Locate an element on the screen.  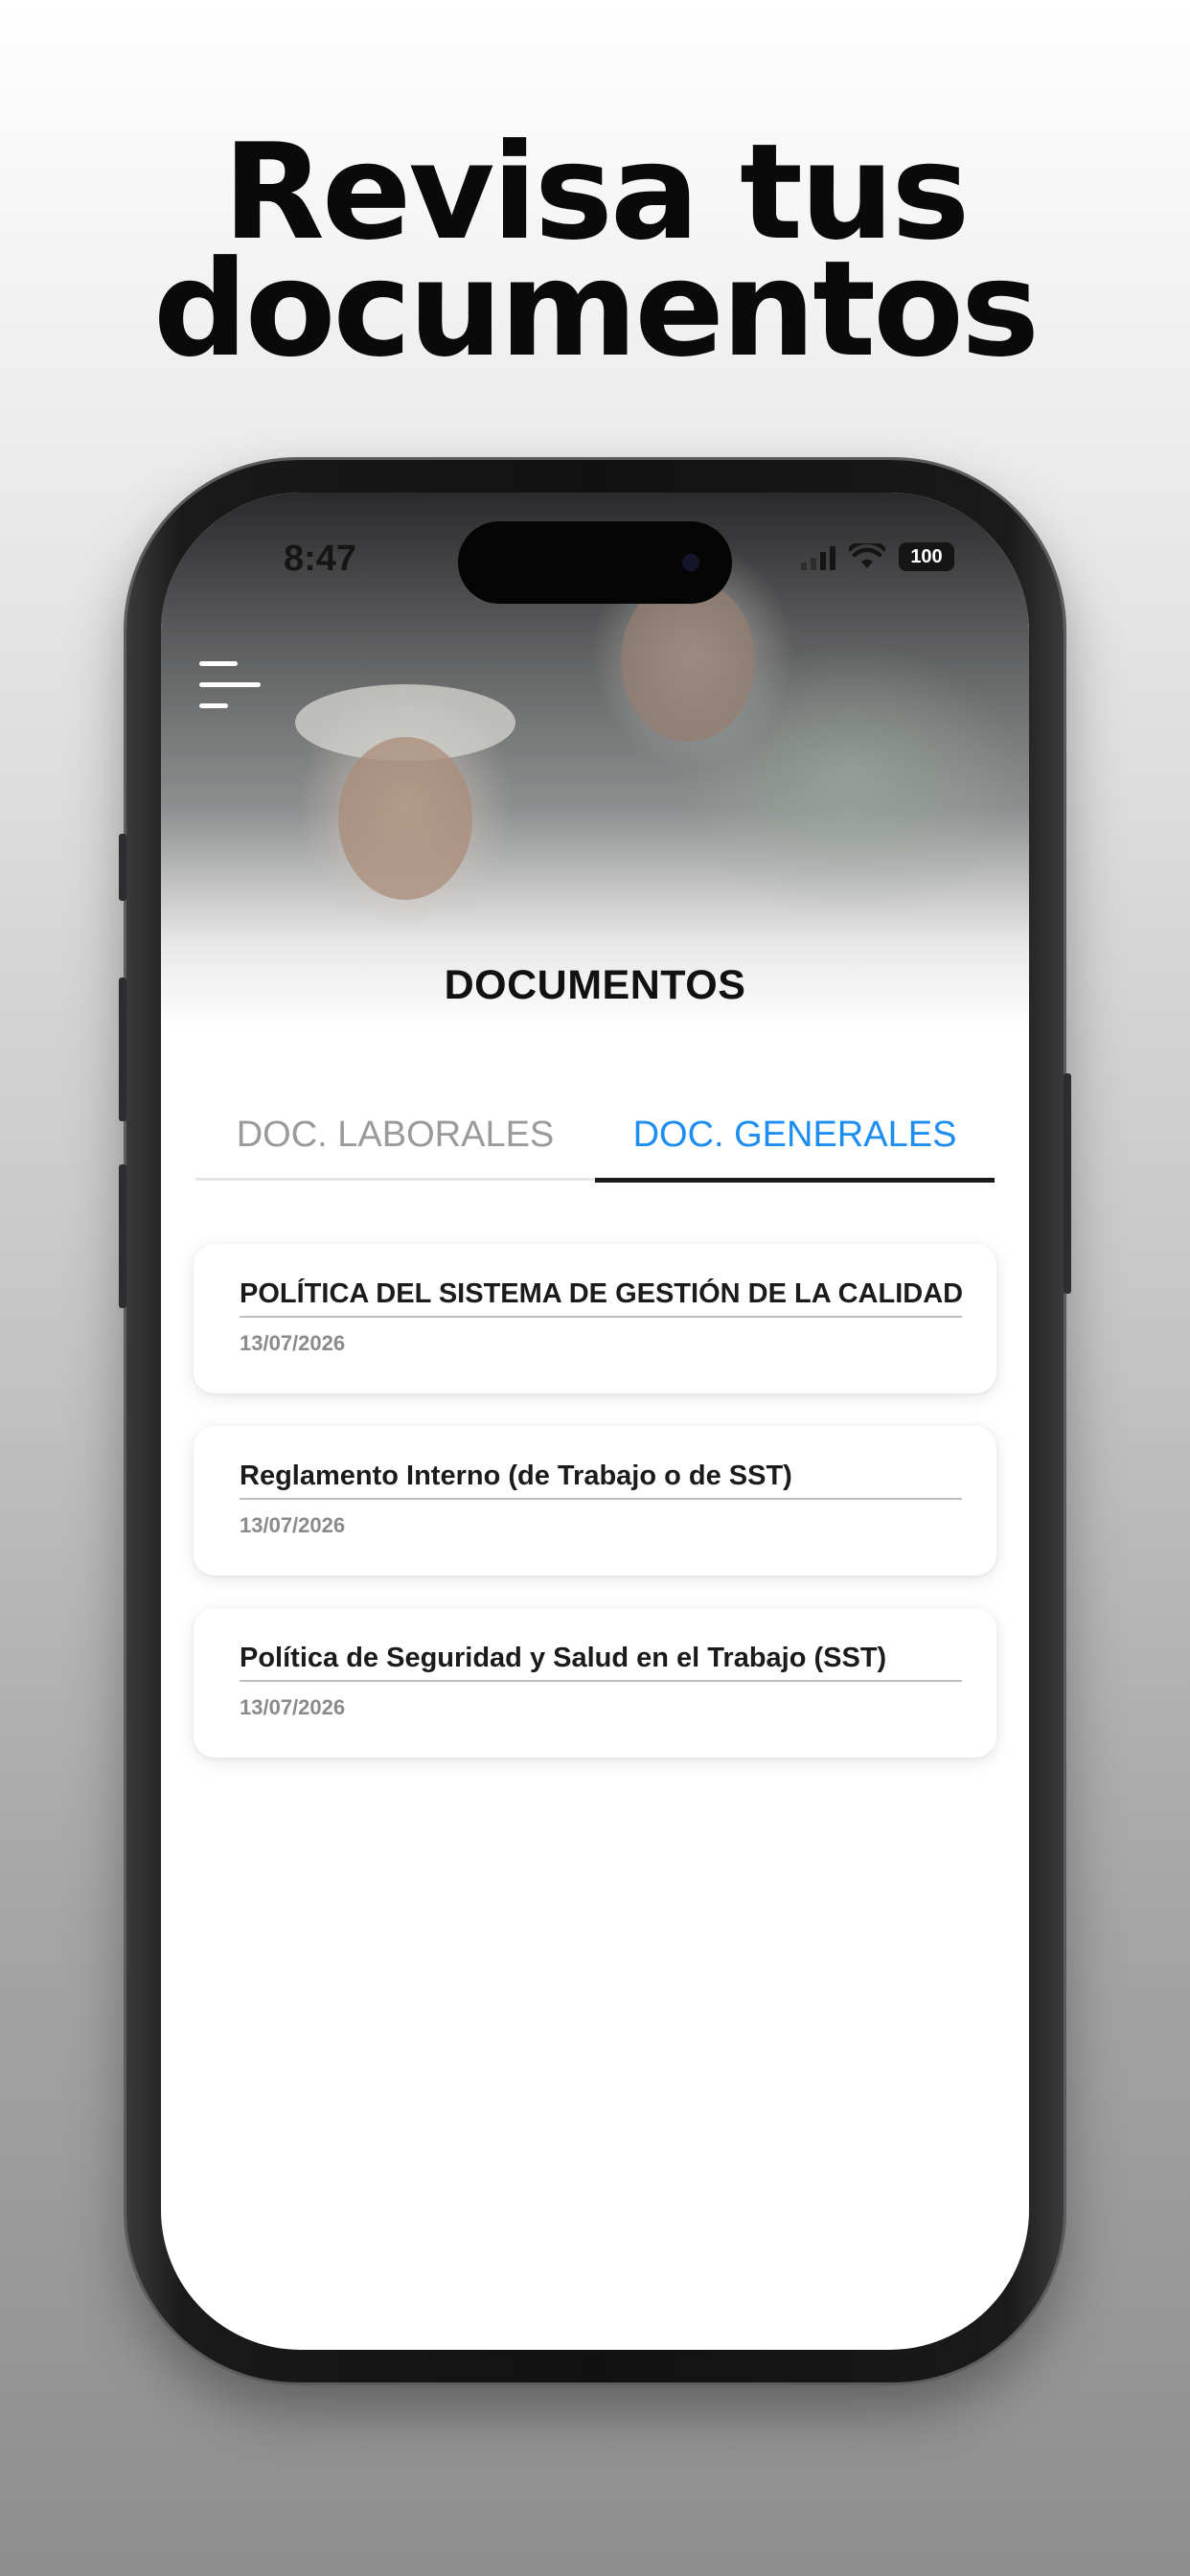
battery-icon: 100 is located at coordinates (927, 556).